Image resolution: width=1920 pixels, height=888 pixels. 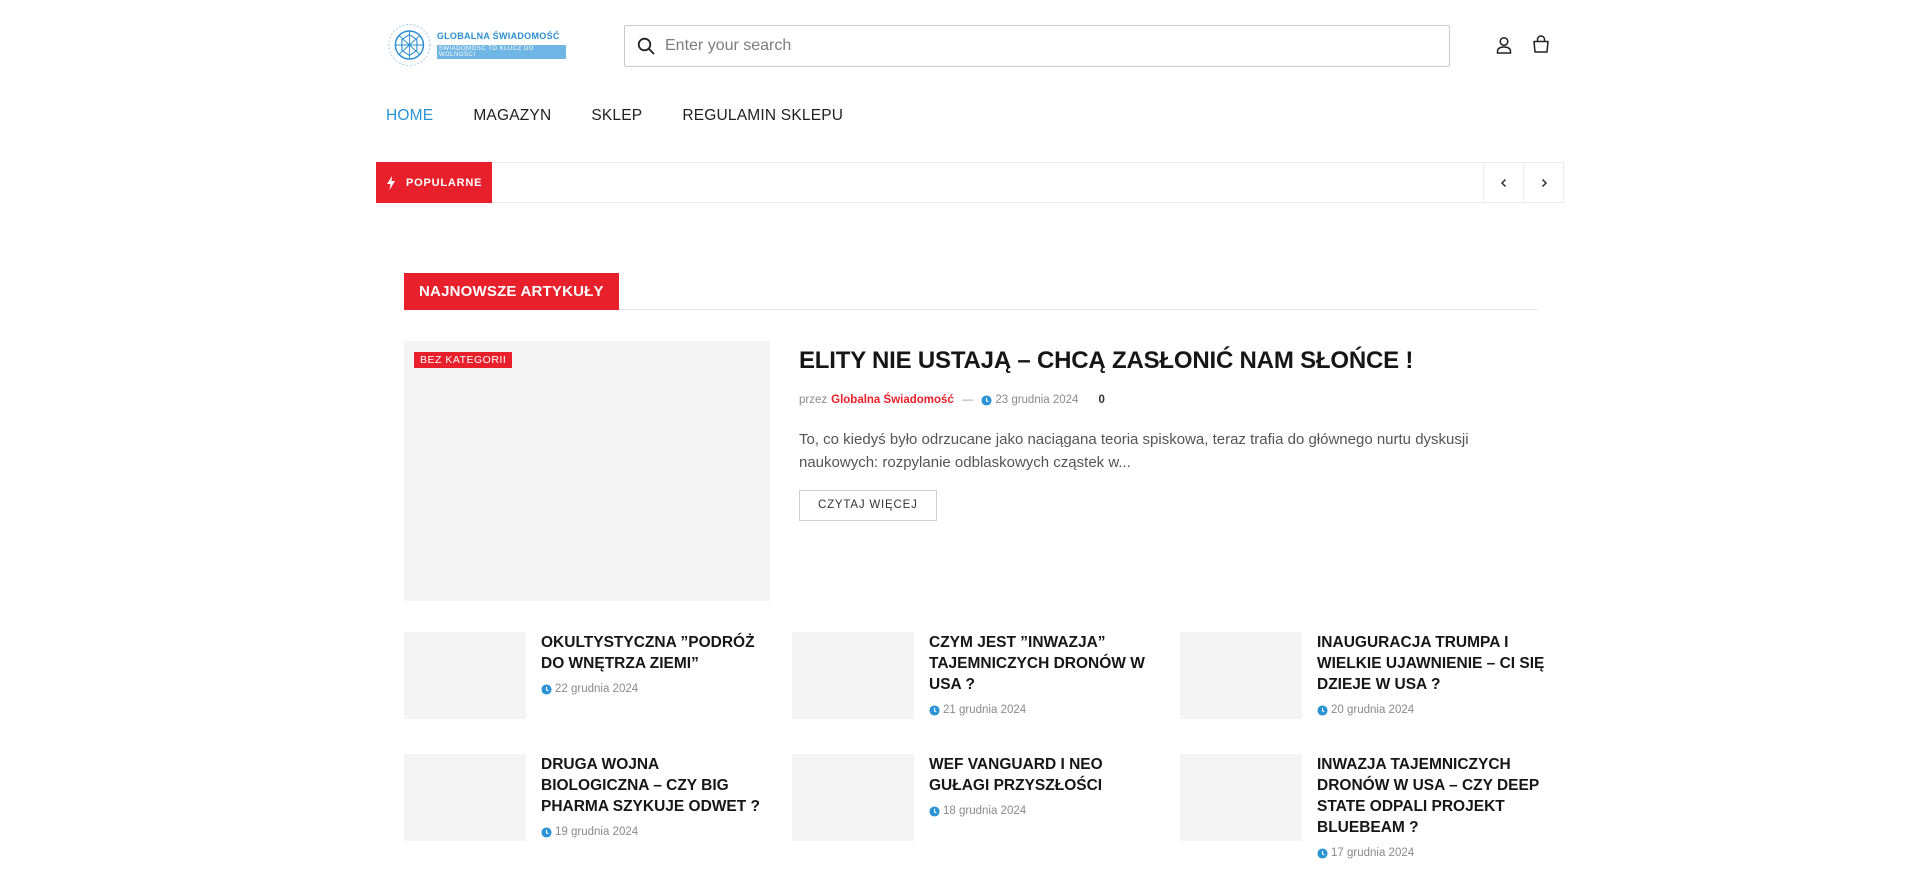 I want to click on chevron-right-icon, so click(x=1544, y=182).